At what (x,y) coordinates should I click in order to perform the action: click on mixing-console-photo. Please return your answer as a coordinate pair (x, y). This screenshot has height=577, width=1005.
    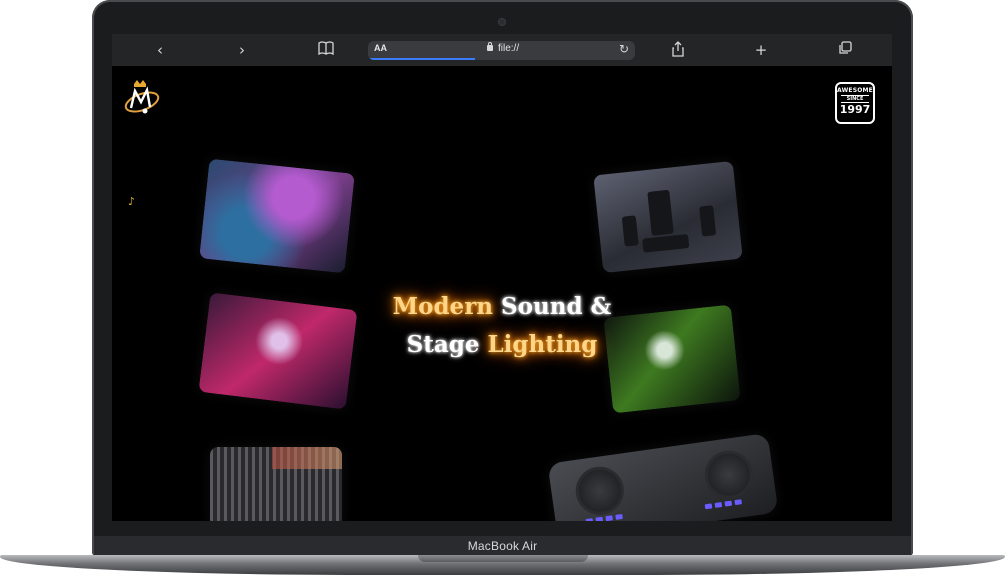
    Looking at the image, I should click on (276, 484).